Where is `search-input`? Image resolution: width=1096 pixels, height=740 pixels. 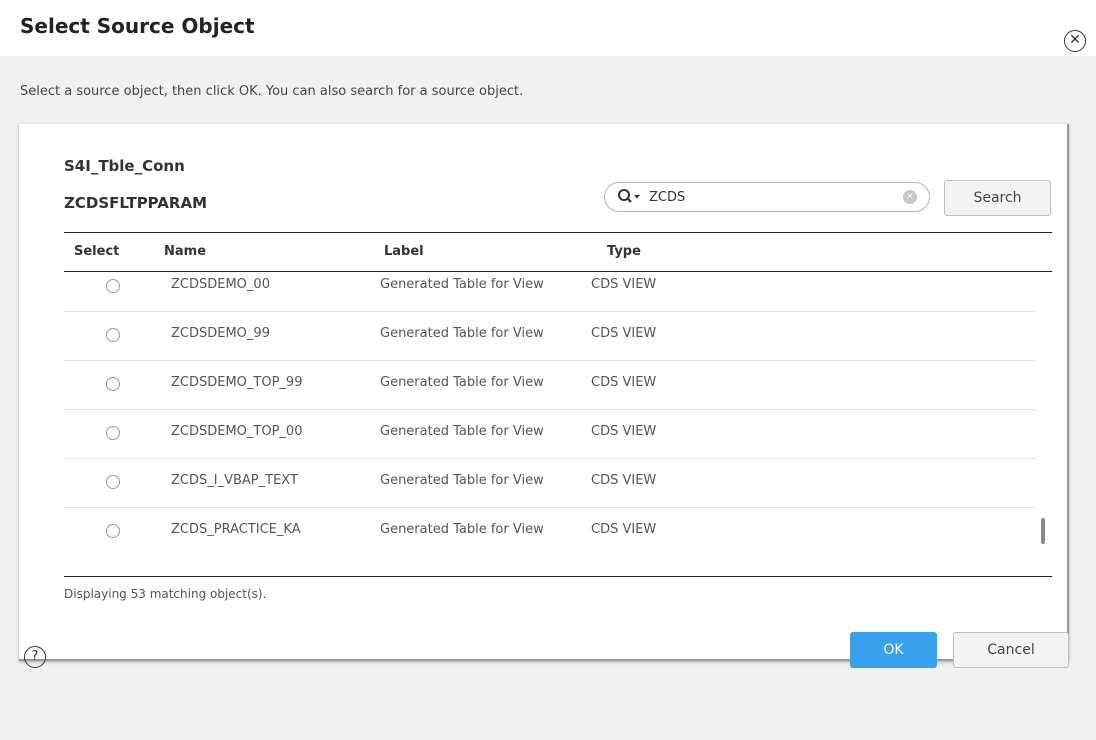 search-input is located at coordinates (769, 197).